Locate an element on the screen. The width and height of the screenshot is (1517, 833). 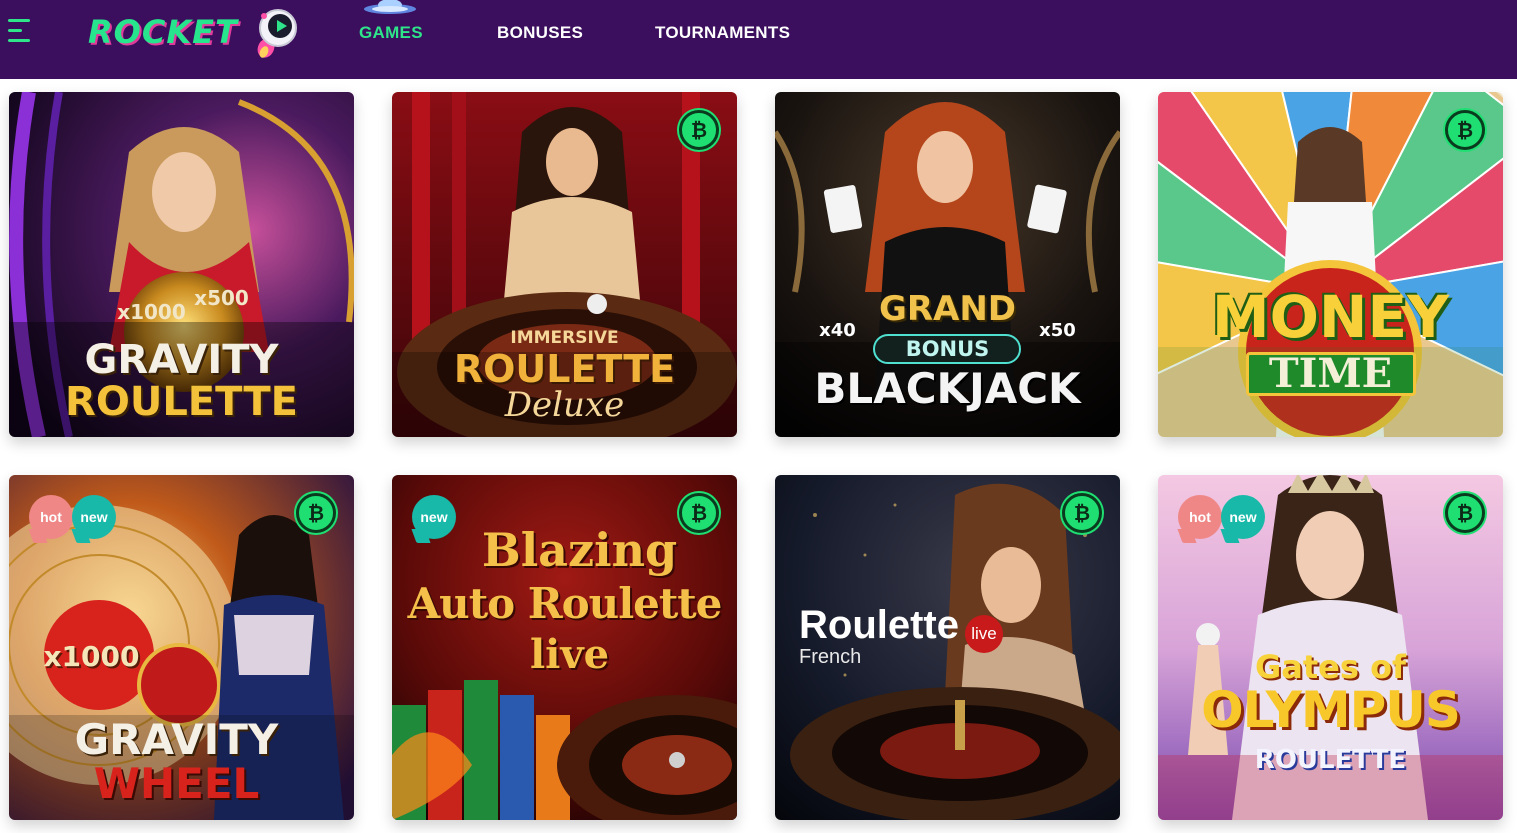
nav-bonuses: BONUSES is located at coordinates (540, 33).